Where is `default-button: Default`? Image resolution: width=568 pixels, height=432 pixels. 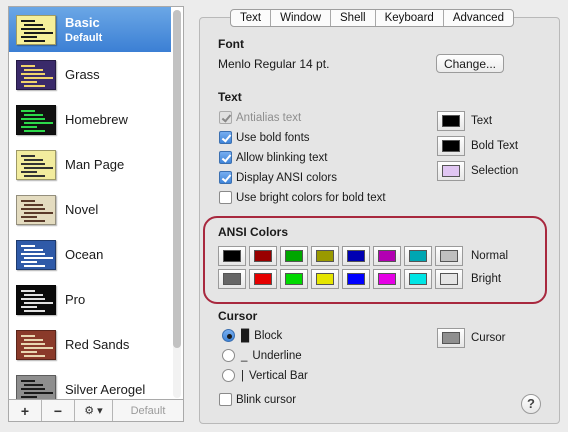
default-button: Default is located at coordinates (148, 410).